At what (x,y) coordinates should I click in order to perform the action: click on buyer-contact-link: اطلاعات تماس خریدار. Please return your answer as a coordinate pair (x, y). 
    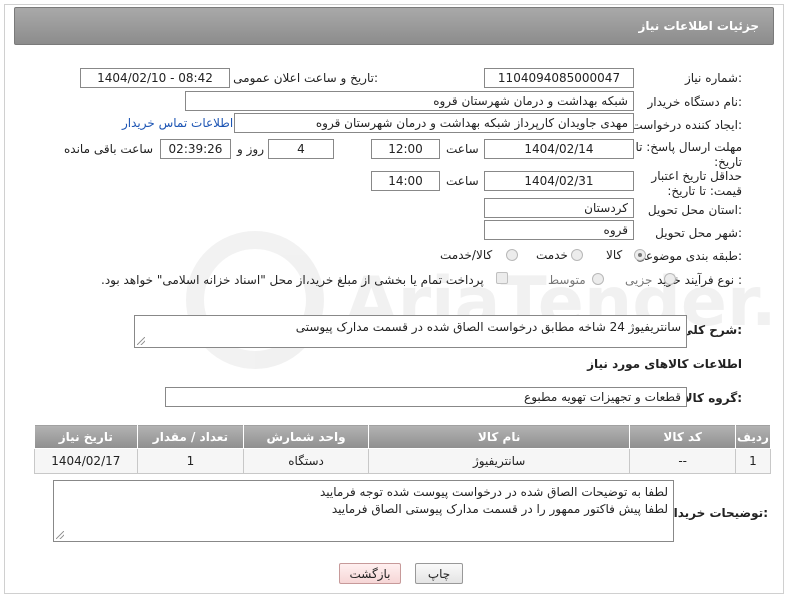
    Looking at the image, I should click on (177, 123).